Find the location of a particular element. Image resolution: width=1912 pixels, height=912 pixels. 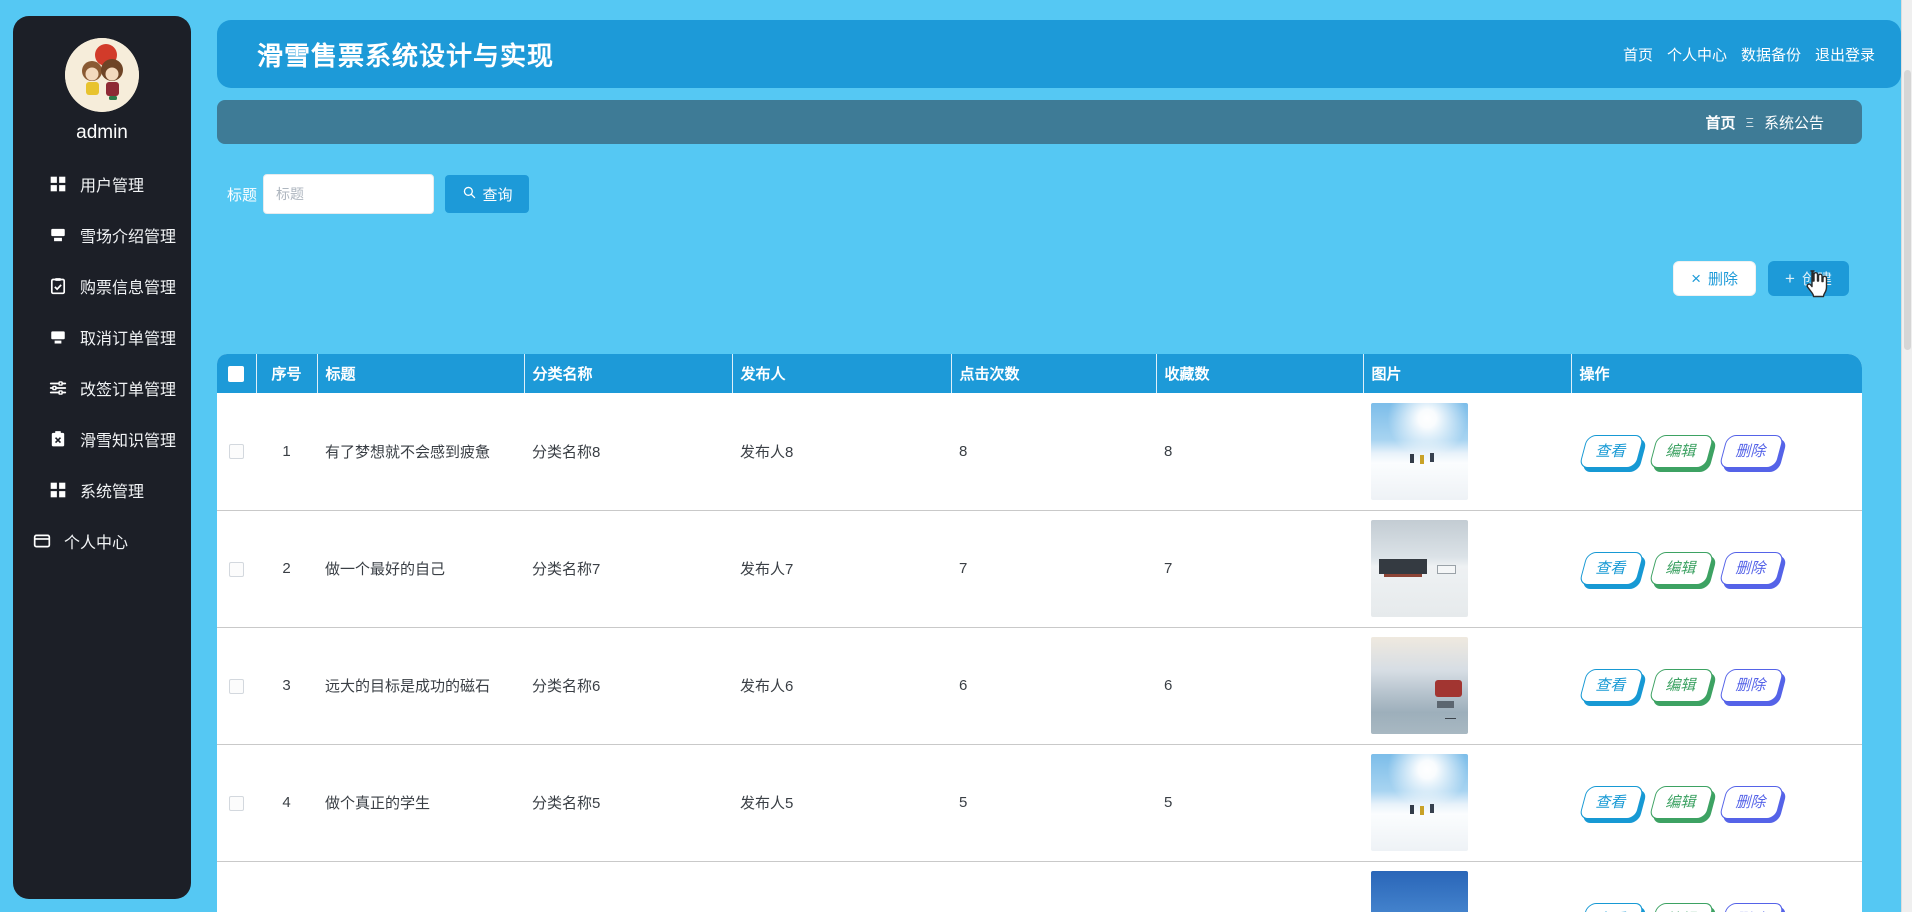

sidebar-menu: 用户管理雪场介绍管理购票信息管理取消订单管理改签订单管理滑雪知识管理 系统管理 is located at coordinates (102, 336).